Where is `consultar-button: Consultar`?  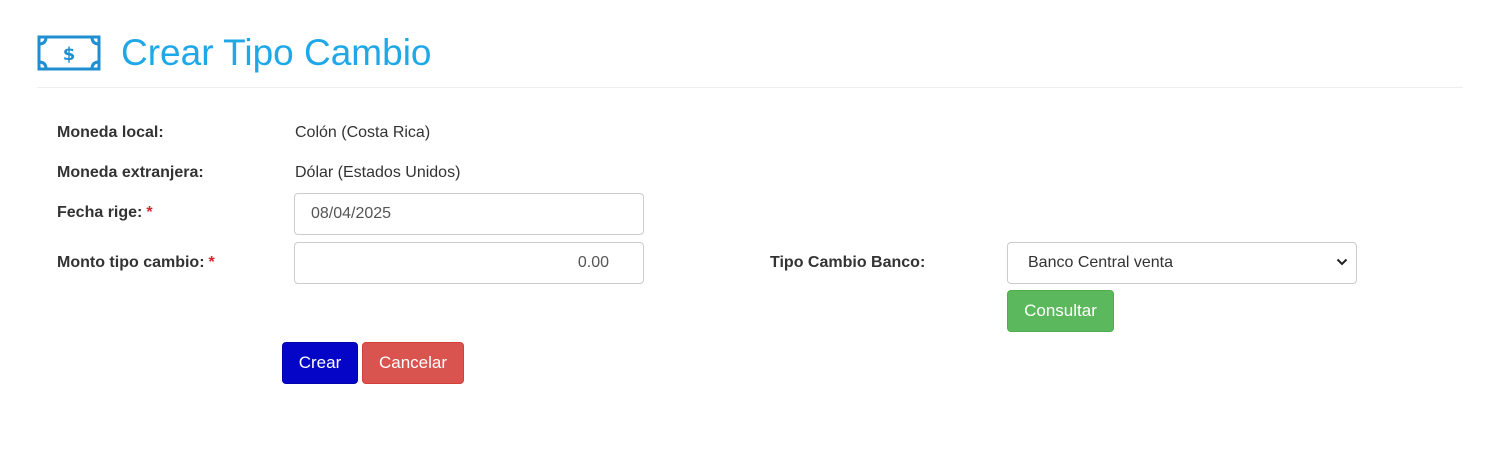 consultar-button: Consultar is located at coordinates (1060, 311).